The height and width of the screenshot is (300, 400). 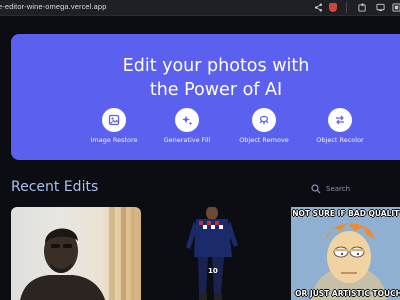 What do you see at coordinates (333, 7) in the screenshot?
I see `shield-icon` at bounding box center [333, 7].